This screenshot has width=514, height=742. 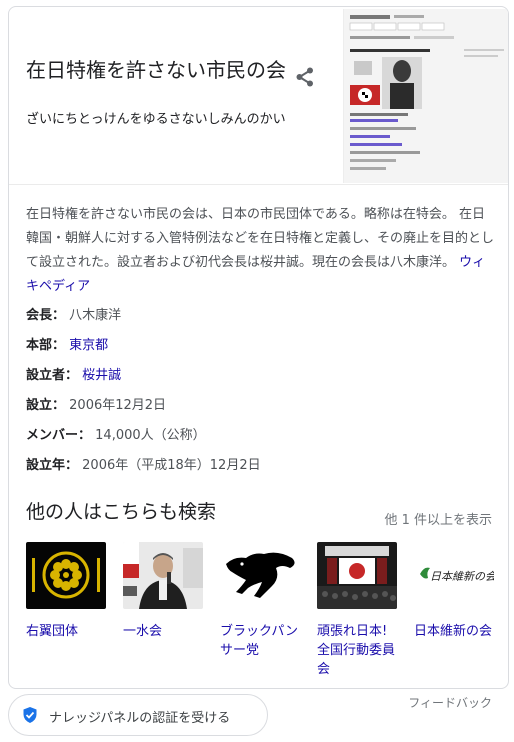 I want to click on fact-value: 八木康洋, so click(x=95, y=315).